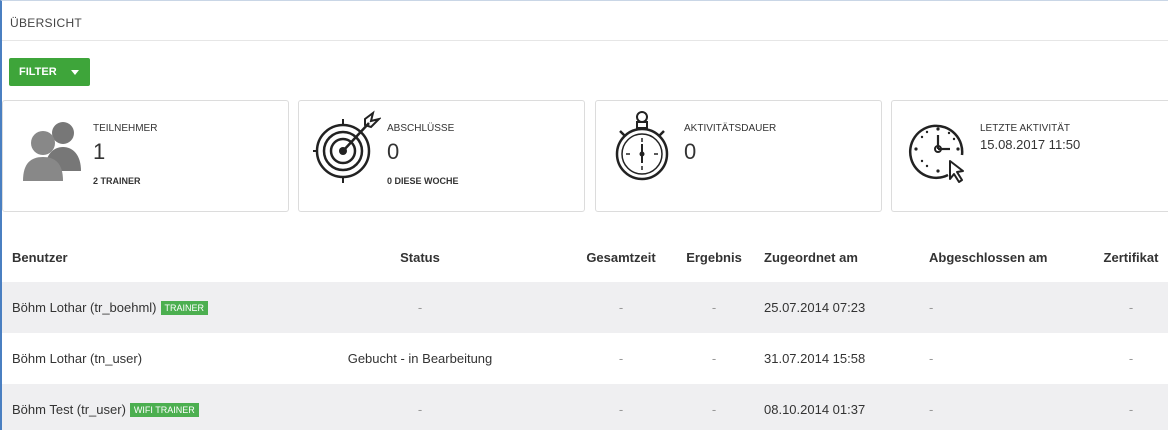 This screenshot has width=1168, height=430. What do you see at coordinates (184, 308) in the screenshot?
I see `role-badge: TRAINER` at bounding box center [184, 308].